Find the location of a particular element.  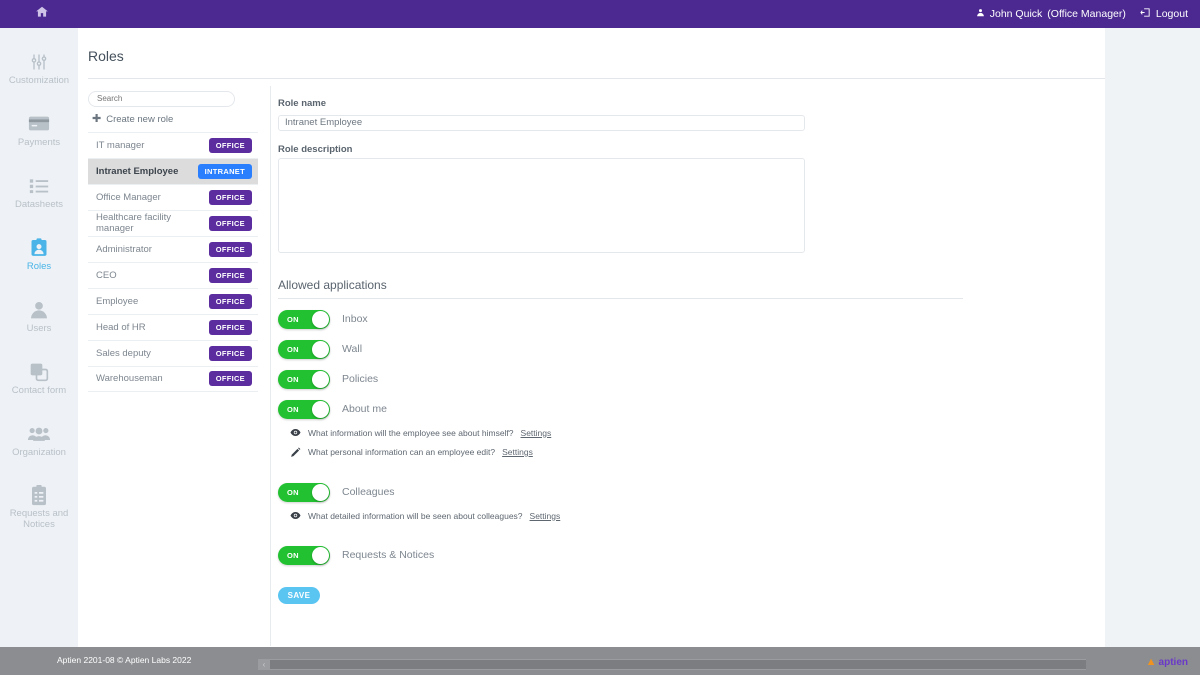

role-list-item-name: IT manager is located at coordinates (120, 145).